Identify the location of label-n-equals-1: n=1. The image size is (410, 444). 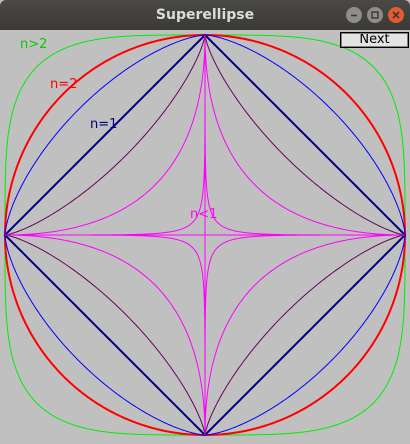
(104, 124).